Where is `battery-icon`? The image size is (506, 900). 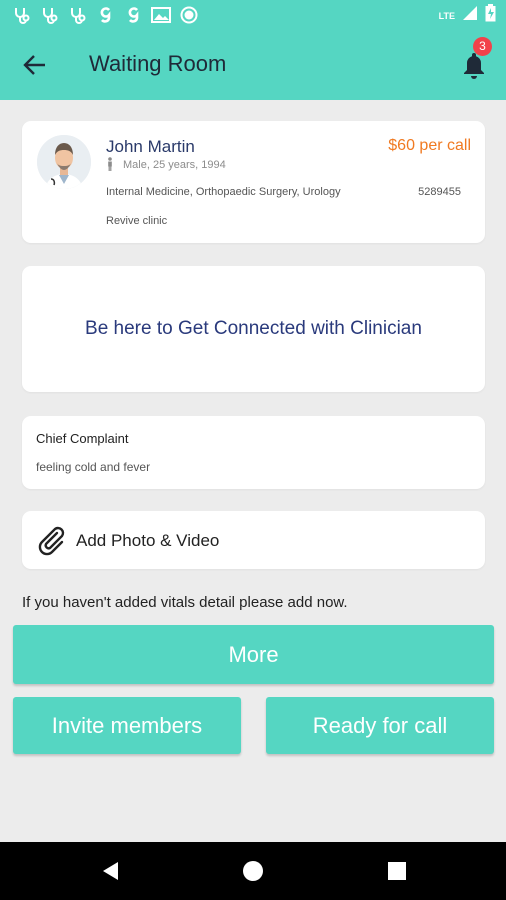
battery-icon is located at coordinates (490, 15).